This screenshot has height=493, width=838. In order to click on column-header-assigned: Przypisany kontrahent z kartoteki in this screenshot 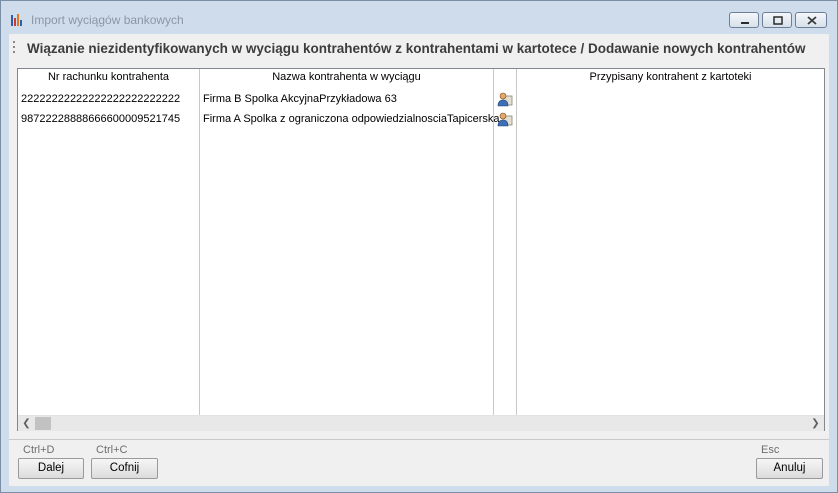, I will do `click(670, 77)`.